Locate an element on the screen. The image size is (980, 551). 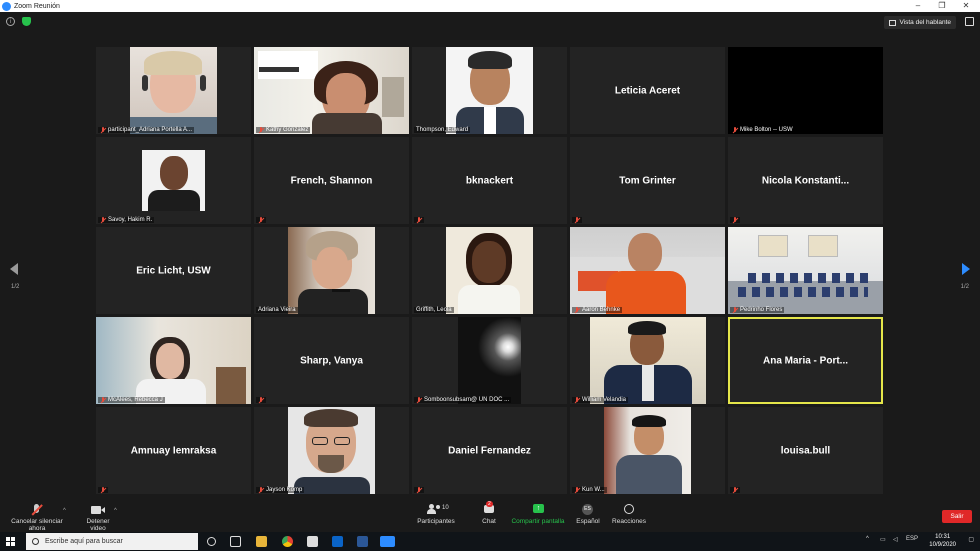
next-page-arrow-icon is located at coordinates (966, 269).